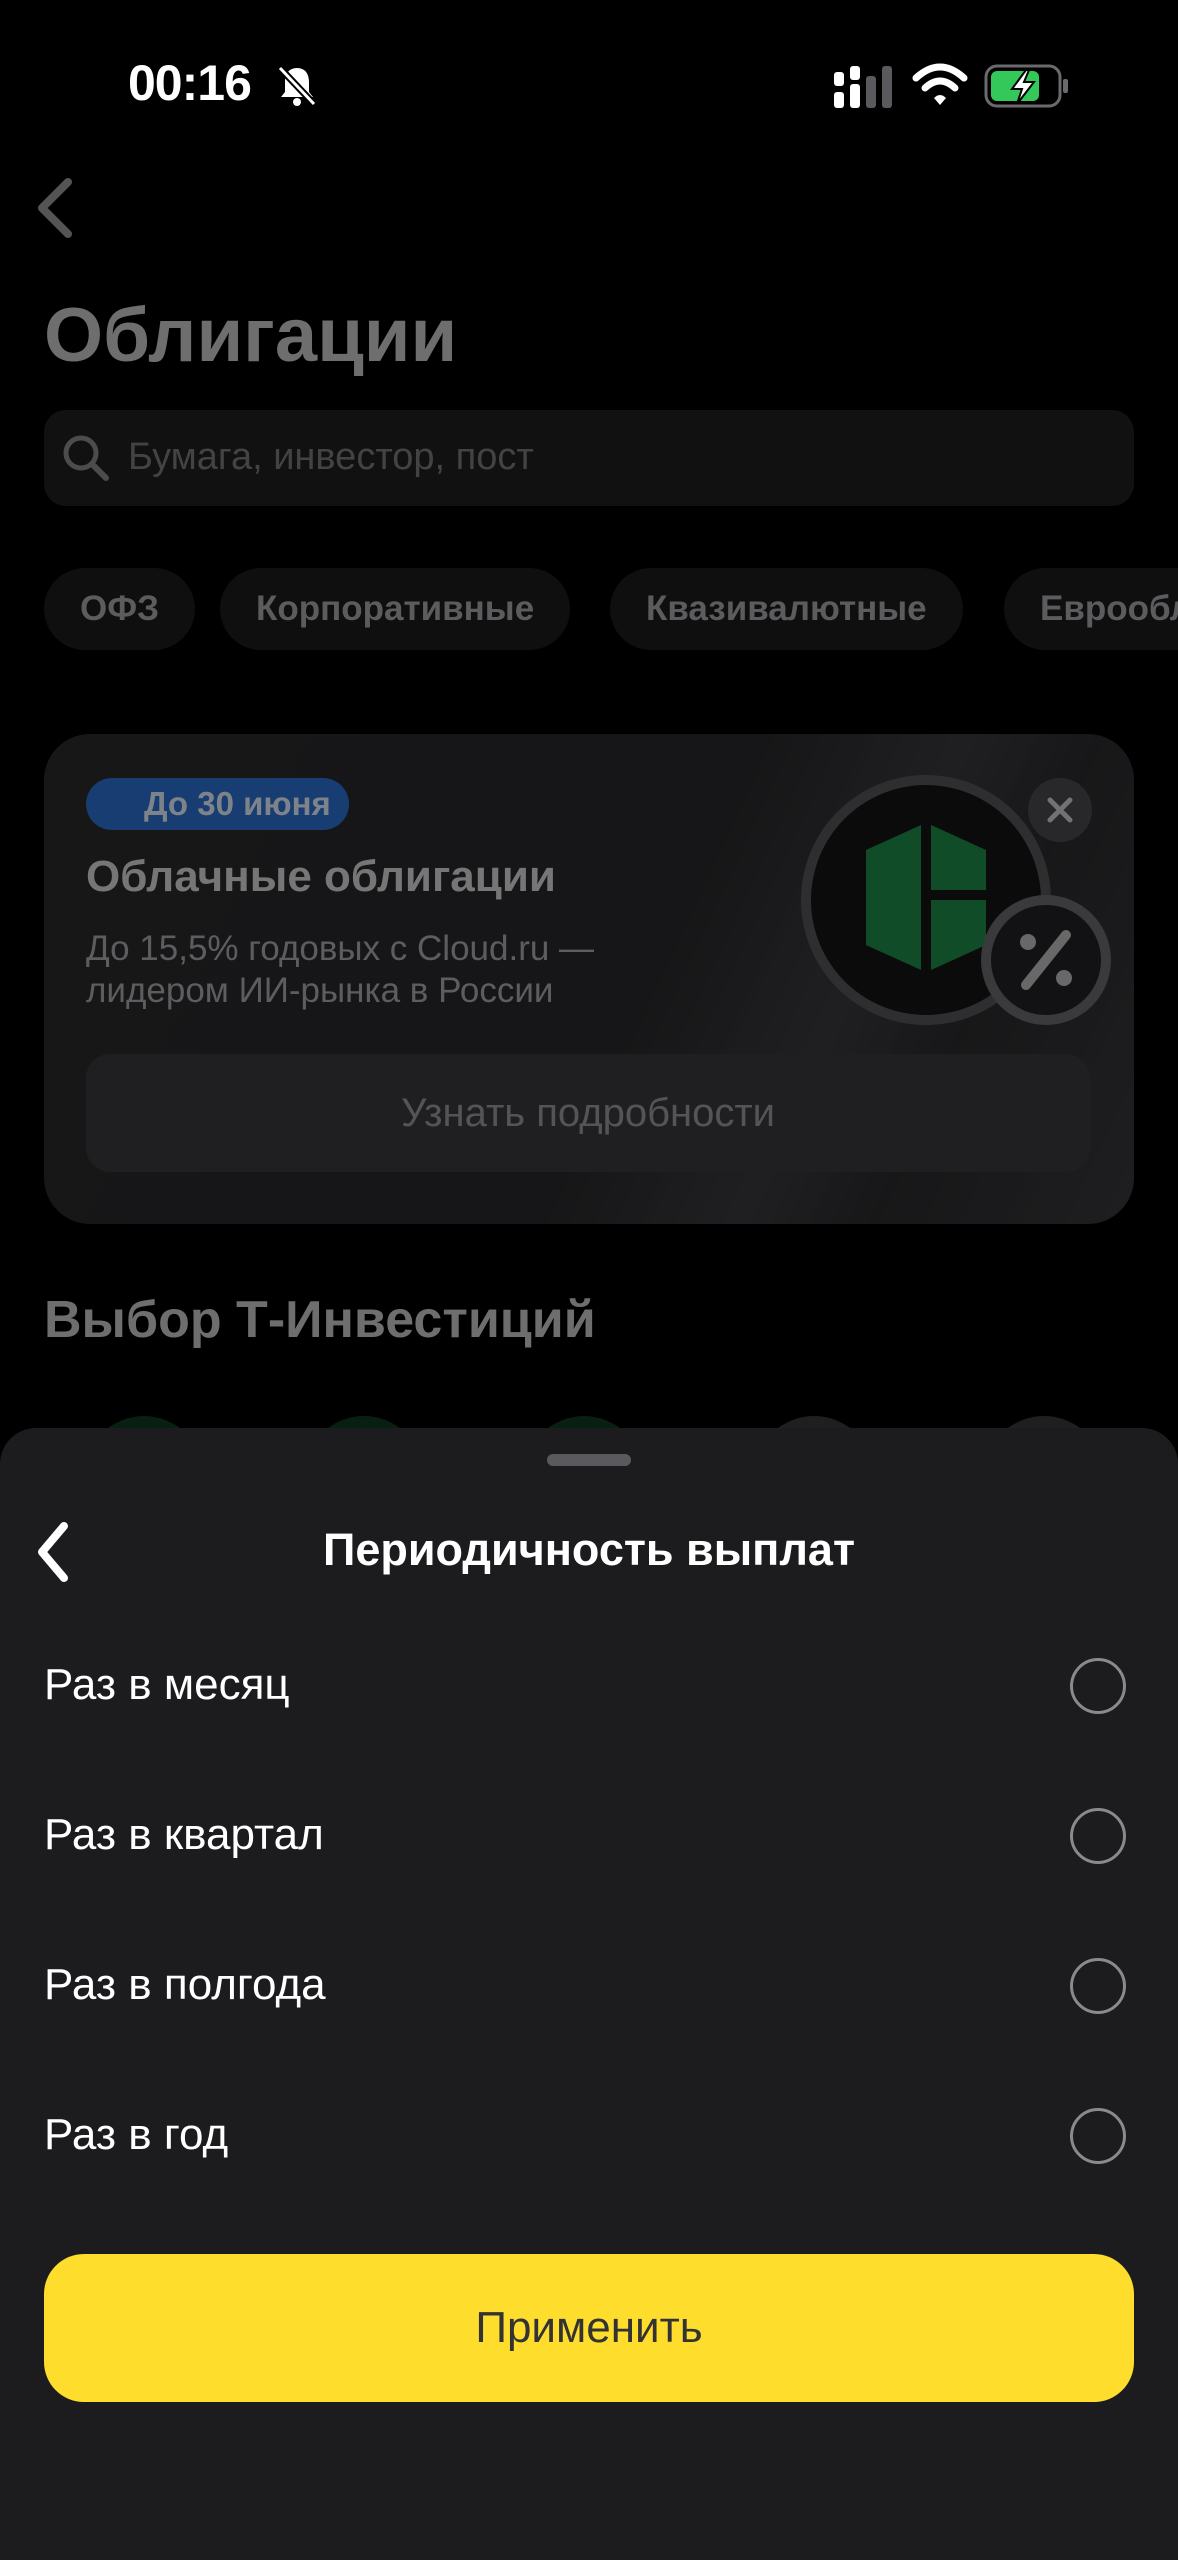 The image size is (1178, 2560). What do you see at coordinates (321, 876) in the screenshot?
I see `promo-title: Облачные облигации` at bounding box center [321, 876].